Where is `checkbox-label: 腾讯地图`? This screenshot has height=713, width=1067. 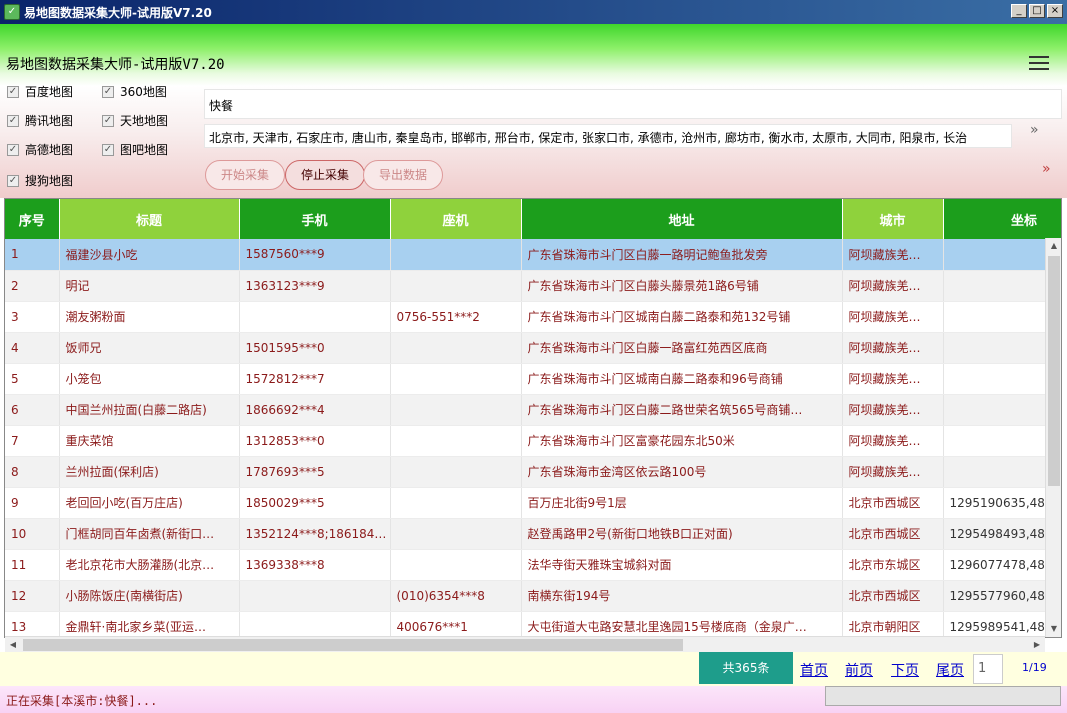
checkbox-label: 腾讯地图 is located at coordinates (49, 121).